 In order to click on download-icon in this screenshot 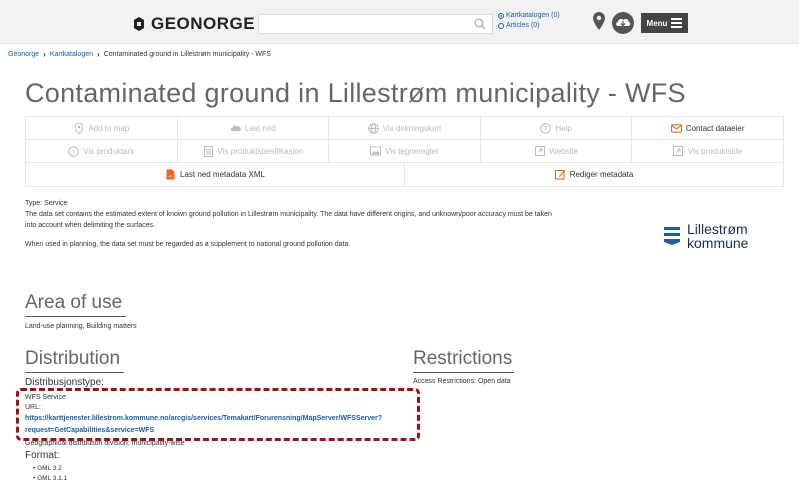, I will do `click(623, 23)`.